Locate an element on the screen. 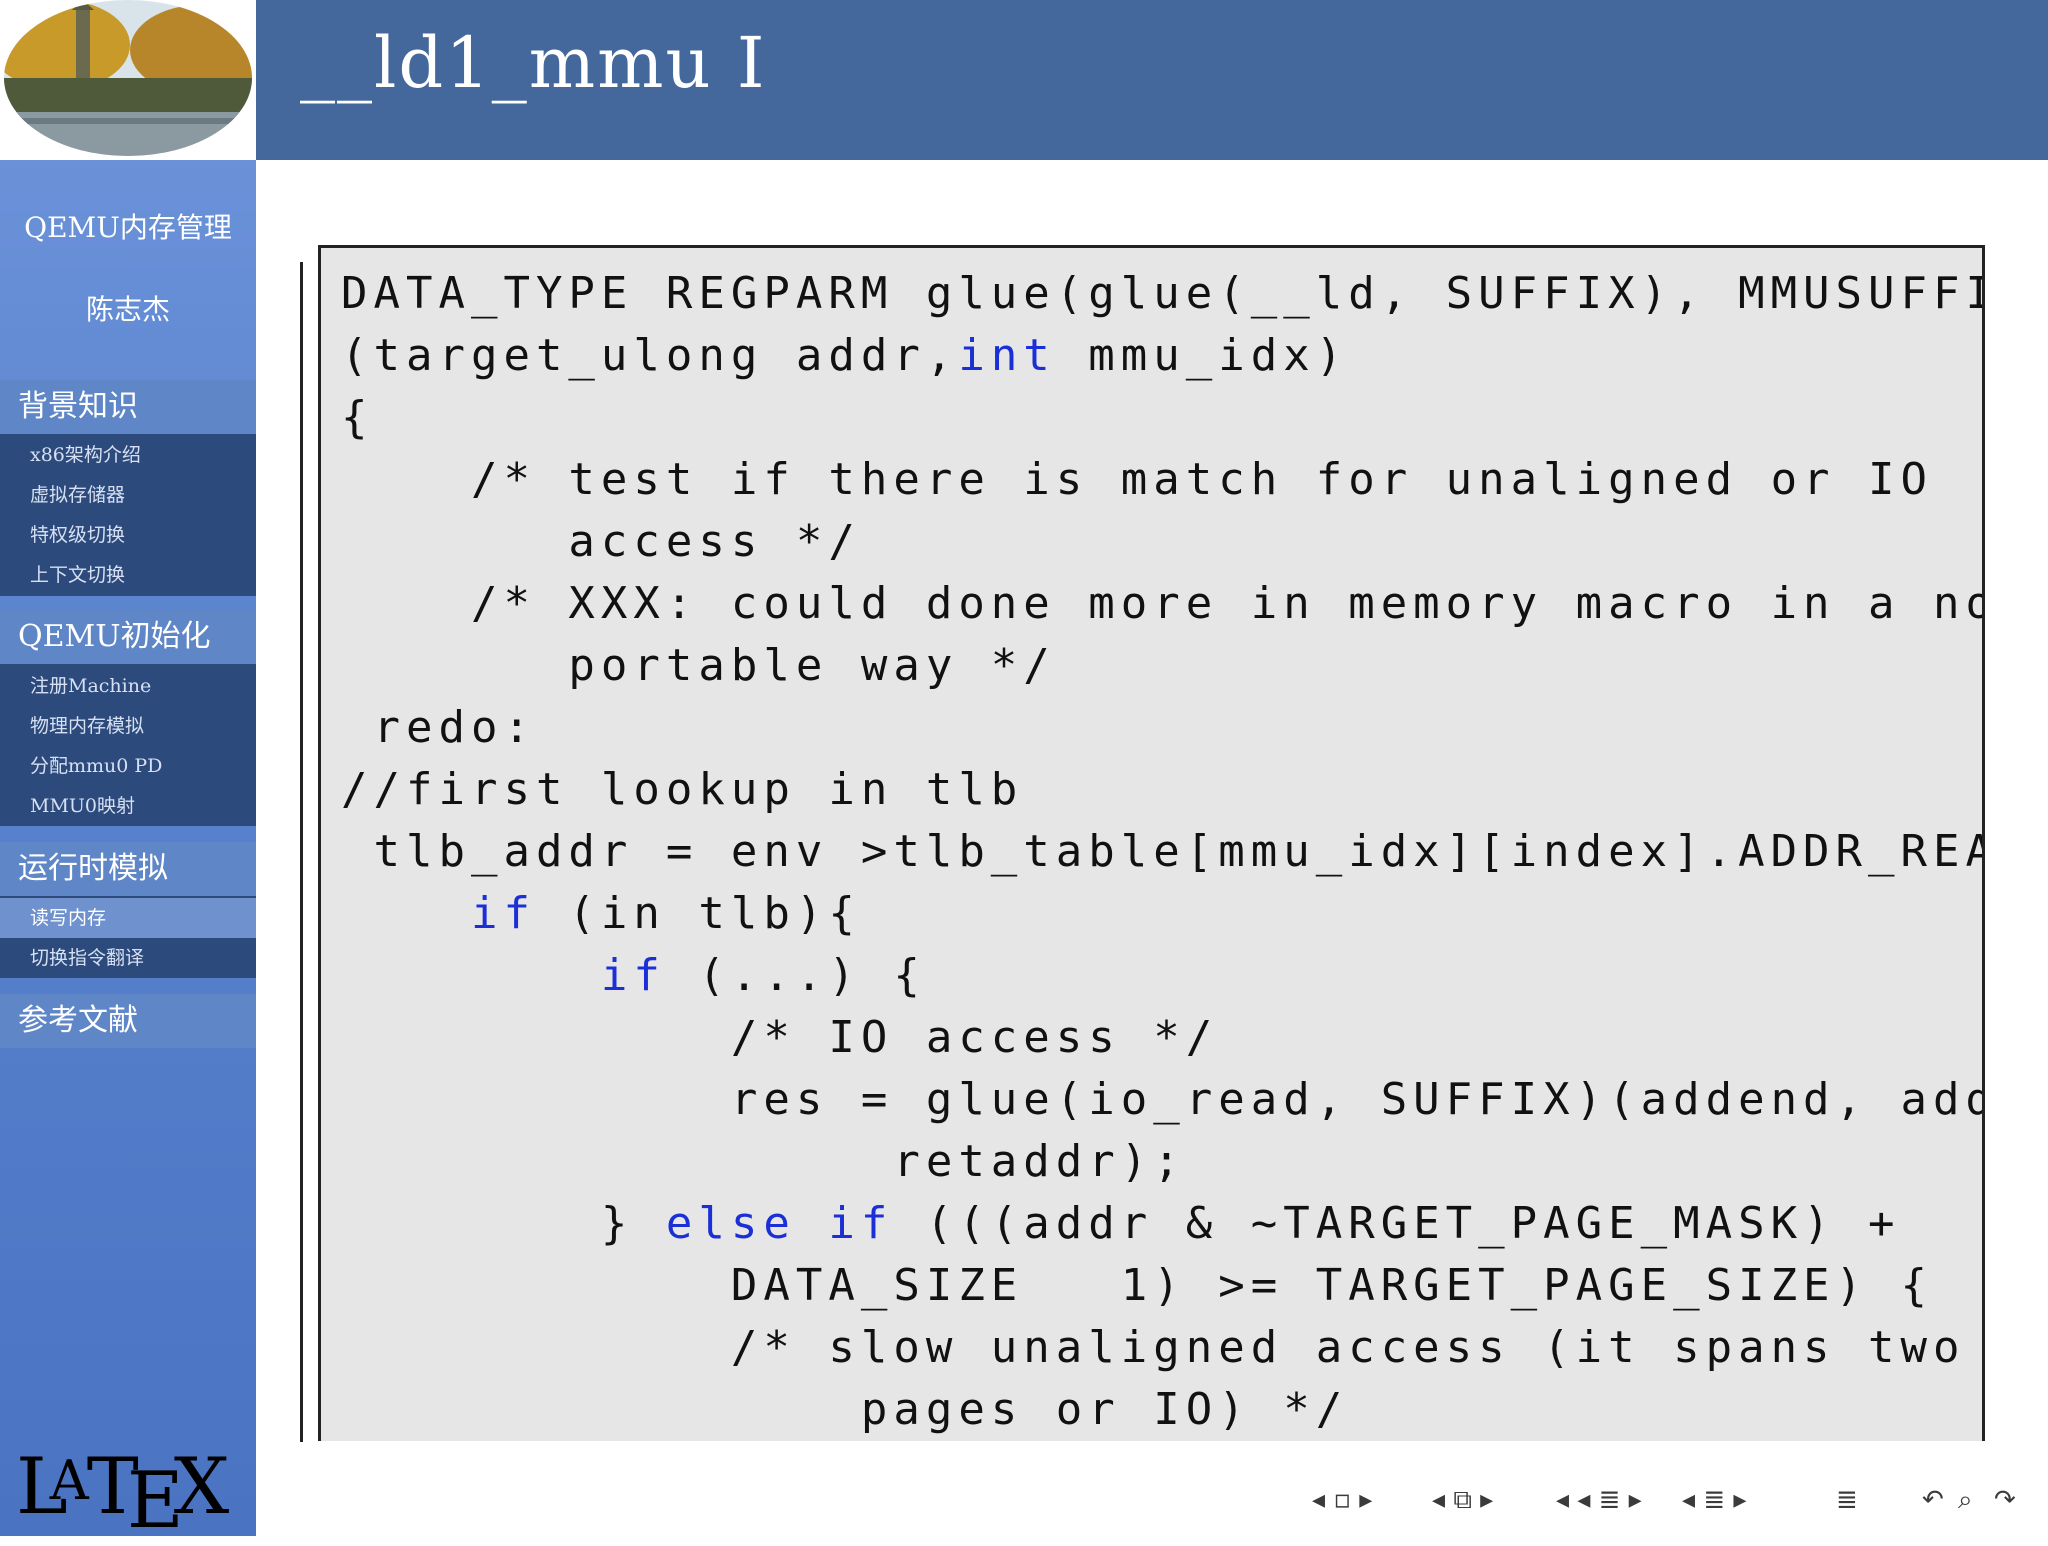  code-line: (target_ulong addr,int mmu_idx) is located at coordinates (845, 355).